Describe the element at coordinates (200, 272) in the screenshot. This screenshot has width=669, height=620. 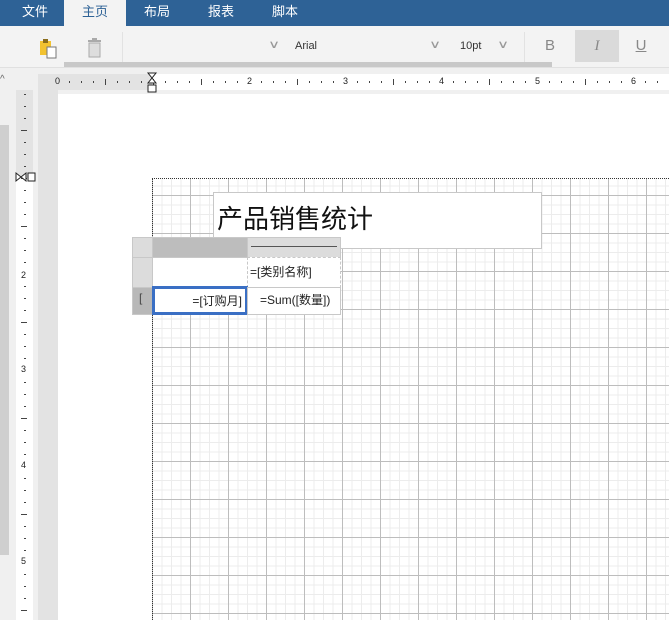
I see `tablix-cell-corner` at that location.